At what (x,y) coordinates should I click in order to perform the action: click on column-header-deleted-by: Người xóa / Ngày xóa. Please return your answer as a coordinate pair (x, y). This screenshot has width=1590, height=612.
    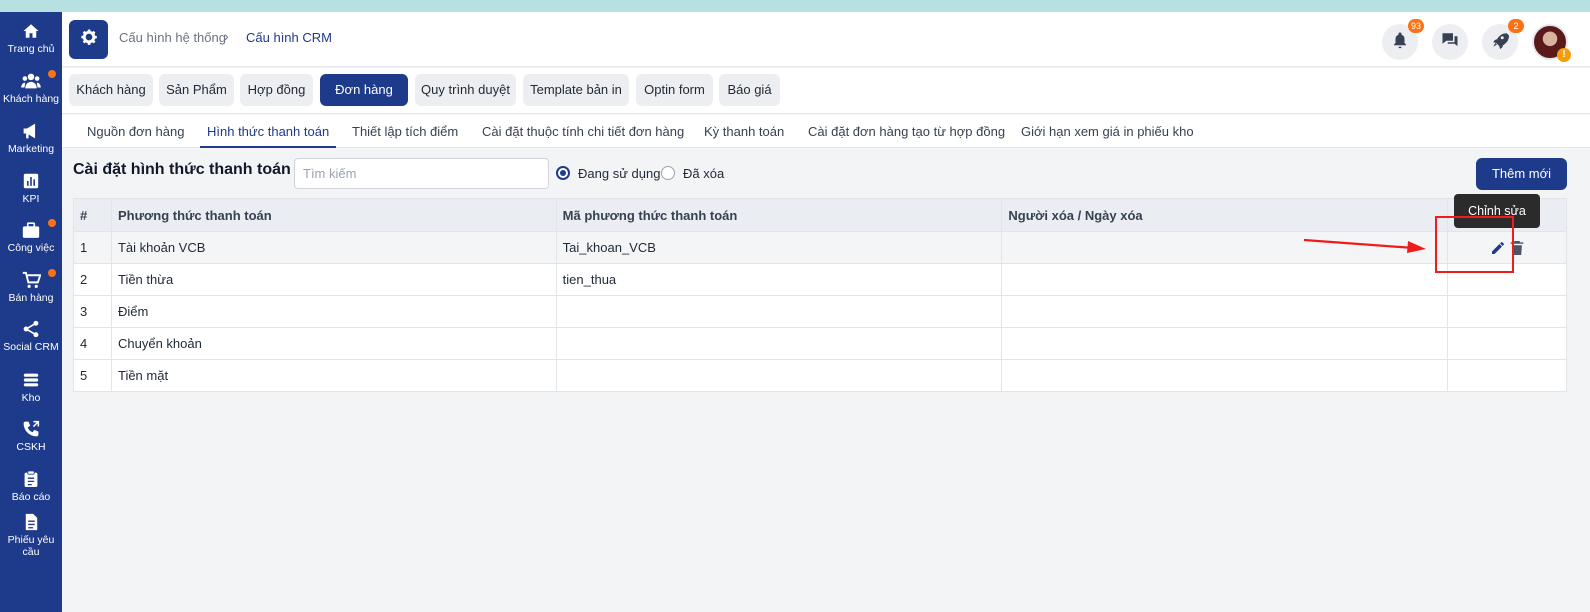
    Looking at the image, I should click on (1225, 215).